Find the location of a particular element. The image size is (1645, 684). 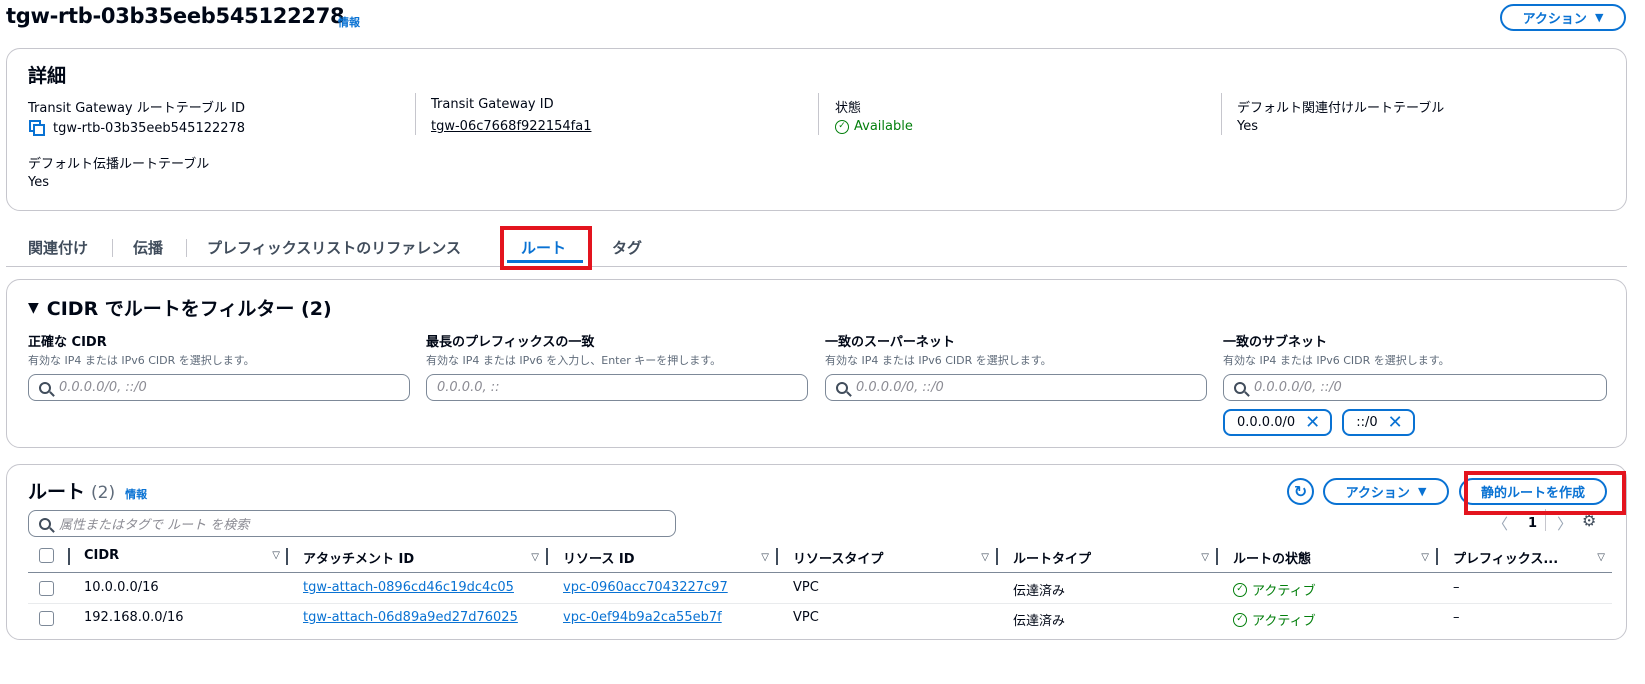

resource-id-link: vpc-0ef94b9a2ca55eb7f is located at coordinates (642, 617).